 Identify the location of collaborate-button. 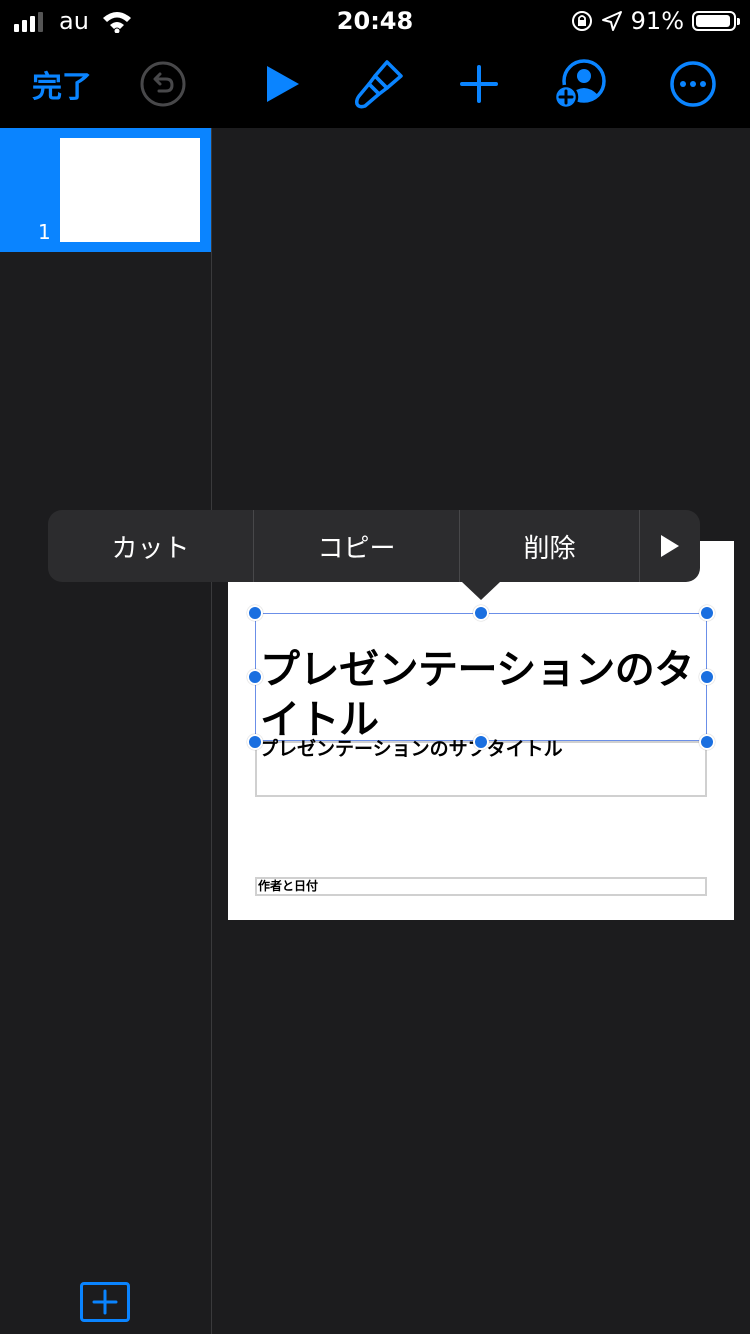
(583, 84).